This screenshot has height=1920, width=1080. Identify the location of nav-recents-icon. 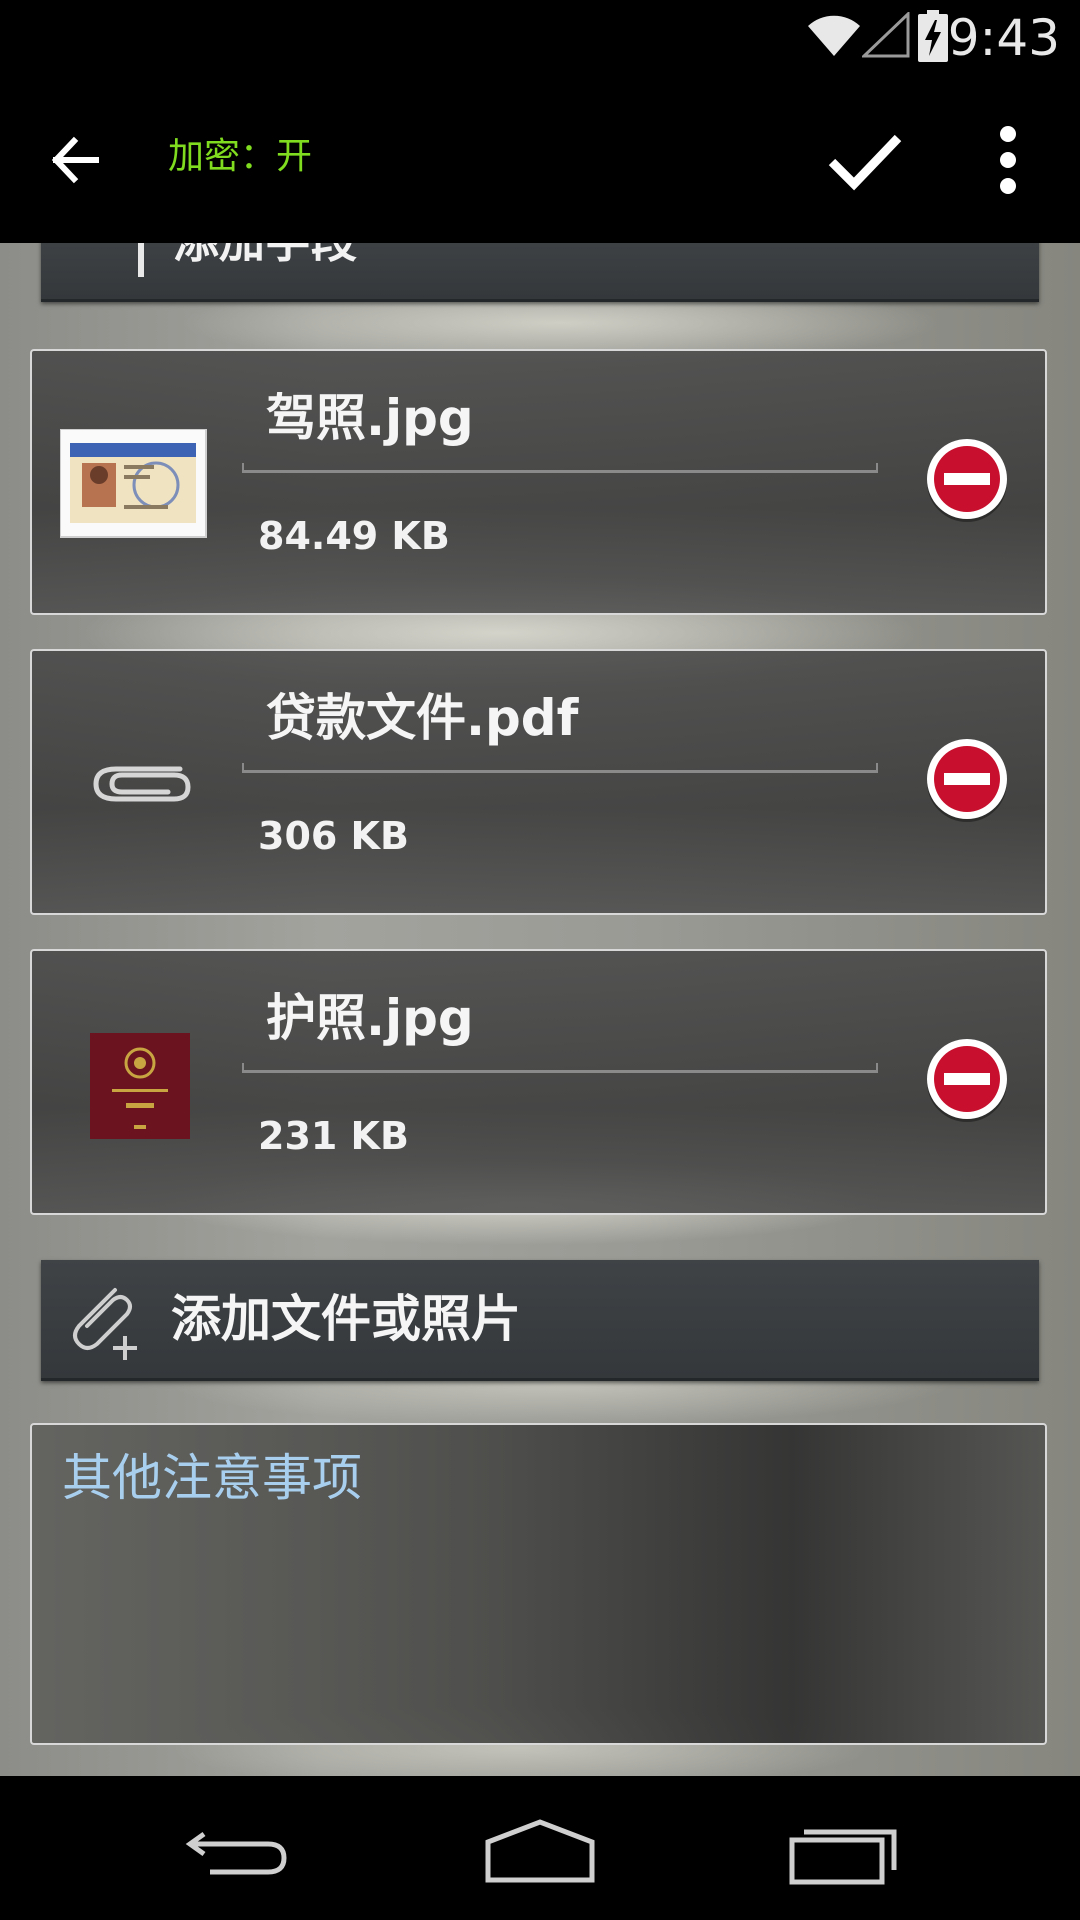
(843, 1857).